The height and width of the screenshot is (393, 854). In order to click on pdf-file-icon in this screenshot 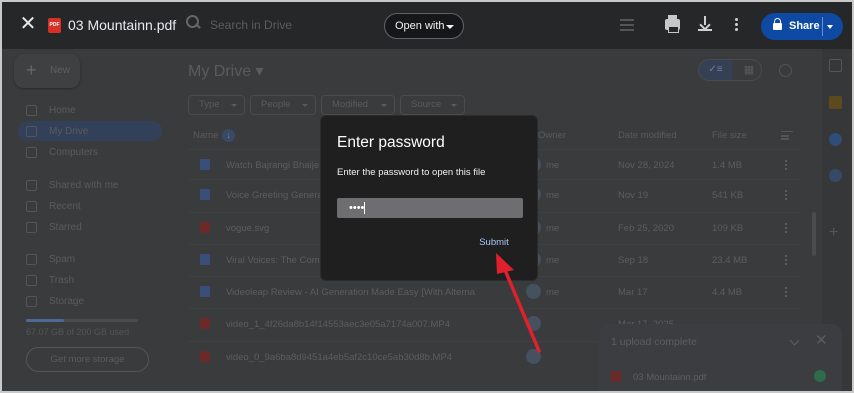, I will do `click(616, 376)`.